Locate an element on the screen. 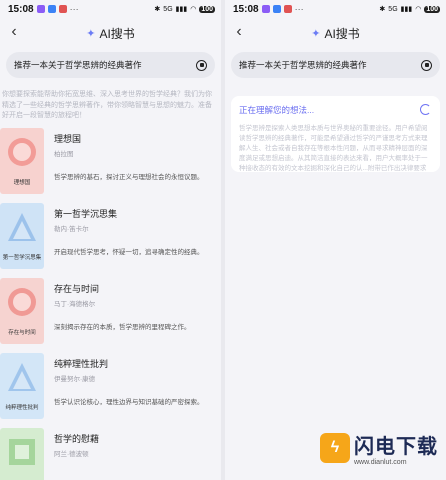 The image size is (446, 480). lightning-logo-icon: ϟ is located at coordinates (335, 448).